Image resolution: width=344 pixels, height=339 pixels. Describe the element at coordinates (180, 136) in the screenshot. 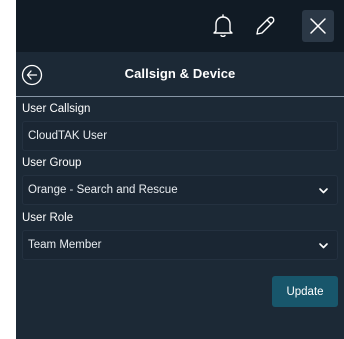

I see `callsign-input: CloudTAK User` at that location.